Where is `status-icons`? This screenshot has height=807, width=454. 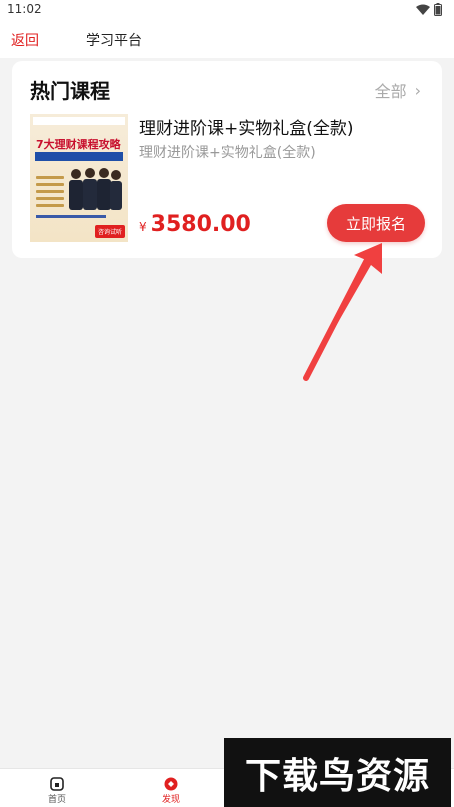 status-icons is located at coordinates (429, 9).